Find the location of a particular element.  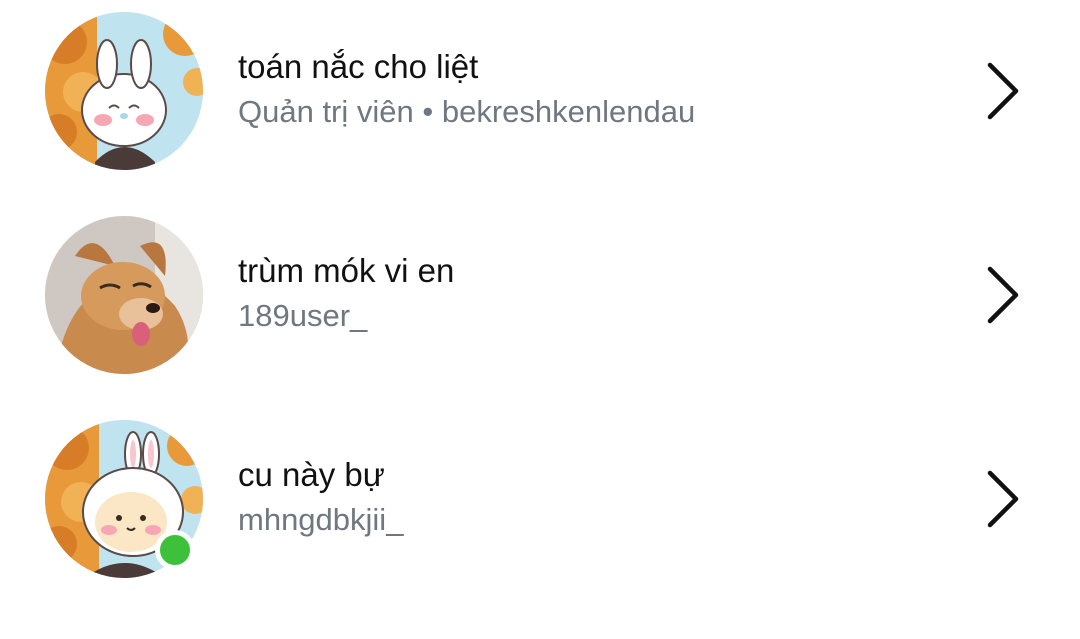

member-text: cu này bự mhngdbkjii_ is located at coordinates (588, 497).